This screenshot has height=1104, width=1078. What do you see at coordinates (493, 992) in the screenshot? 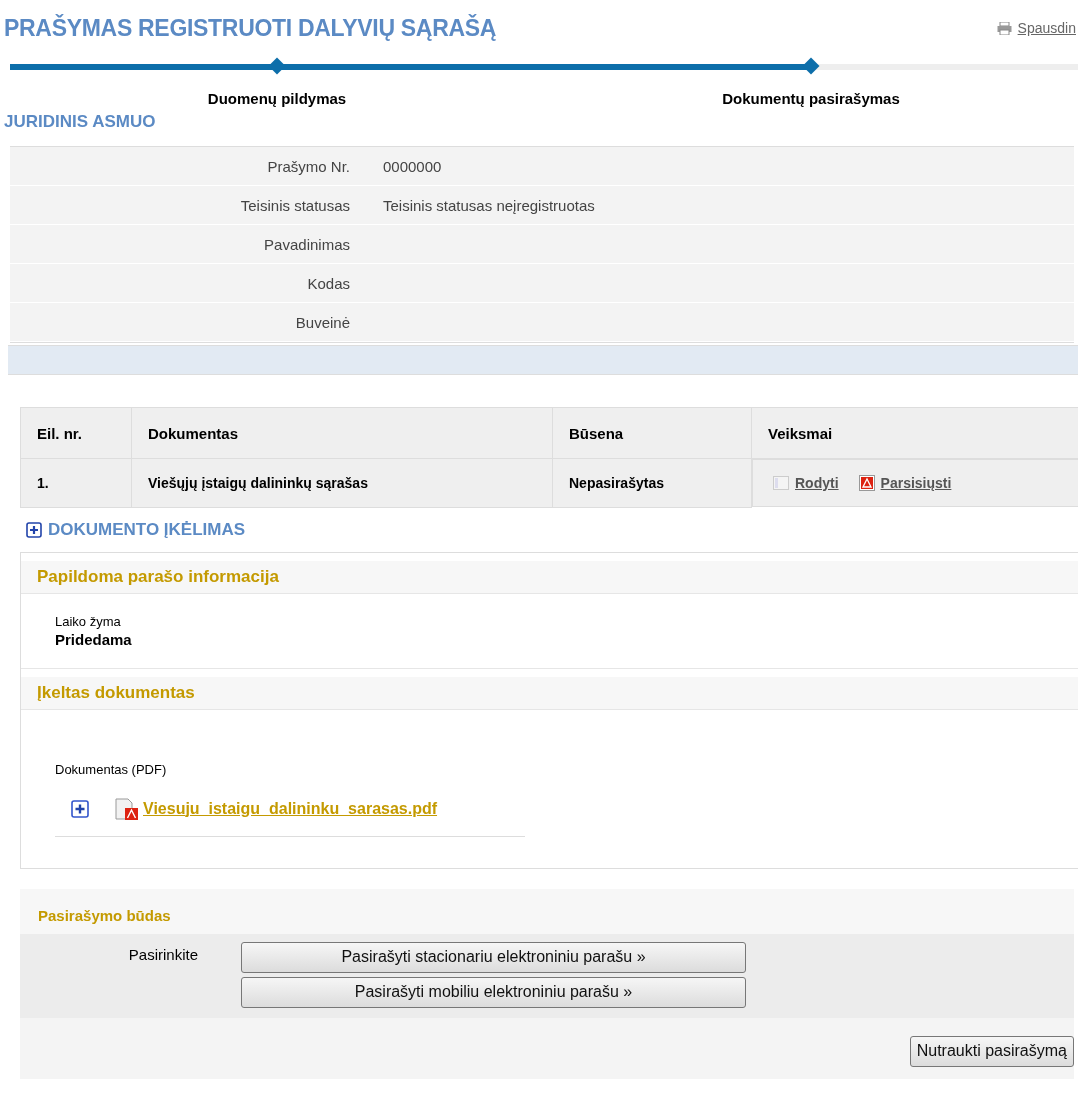
I see `sign-button: Pasirašyti mobiliu elektroniniu parašu »` at bounding box center [493, 992].